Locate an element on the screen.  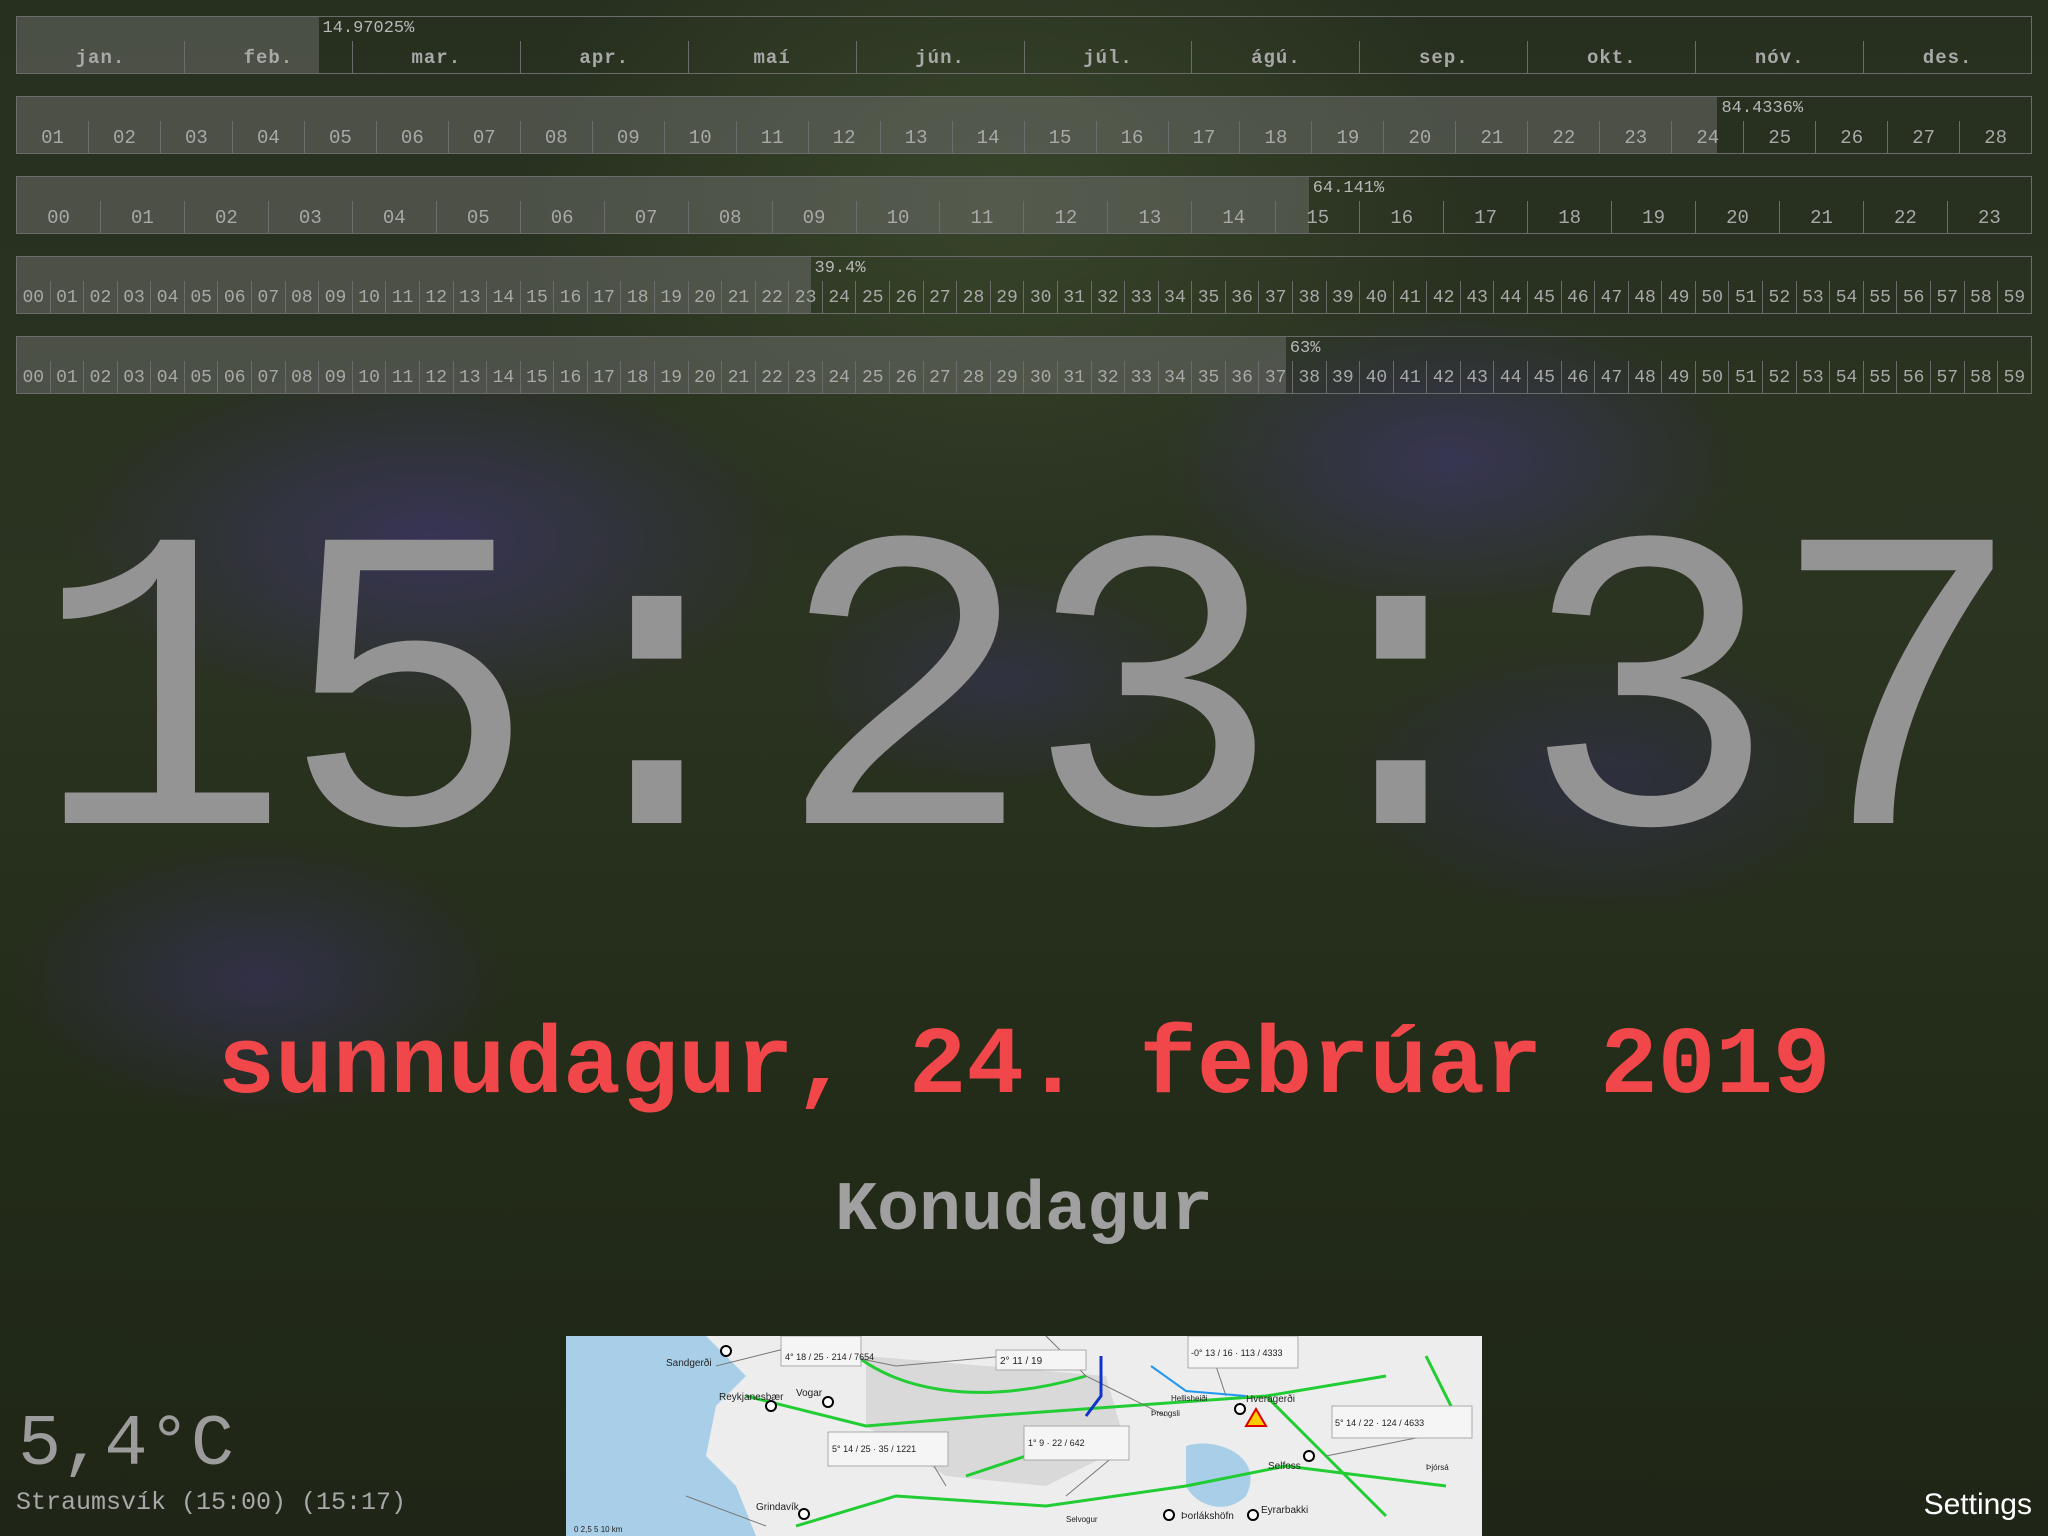
hour-cell: 21 is located at coordinates (738, 297).